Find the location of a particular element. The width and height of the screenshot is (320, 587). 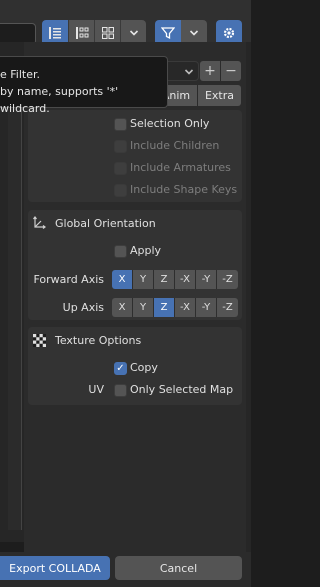

up-axis-label: Up Axis is located at coordinates (83, 307).